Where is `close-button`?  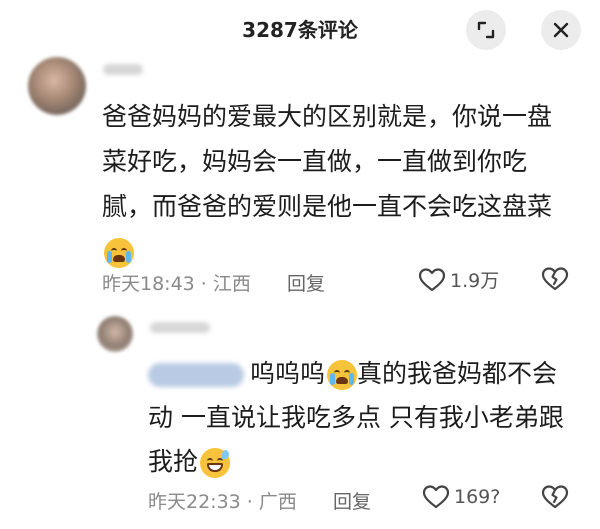
close-button is located at coordinates (561, 30).